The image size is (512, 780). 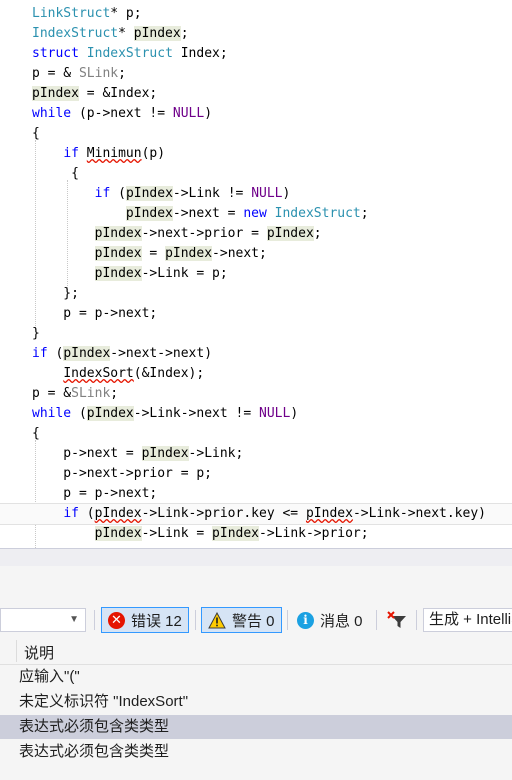 What do you see at coordinates (118, 93) in the screenshot?
I see `code-token: = &Index;` at bounding box center [118, 93].